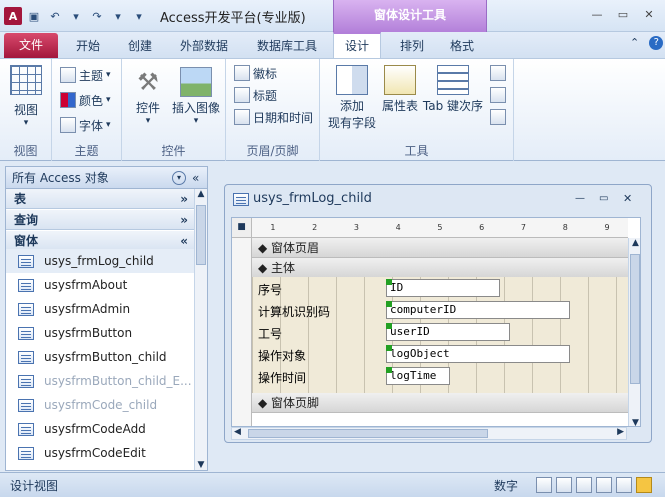 The image size is (665, 497). What do you see at coordinates (184, 241) in the screenshot?
I see `collapse-icon: «` at bounding box center [184, 241].